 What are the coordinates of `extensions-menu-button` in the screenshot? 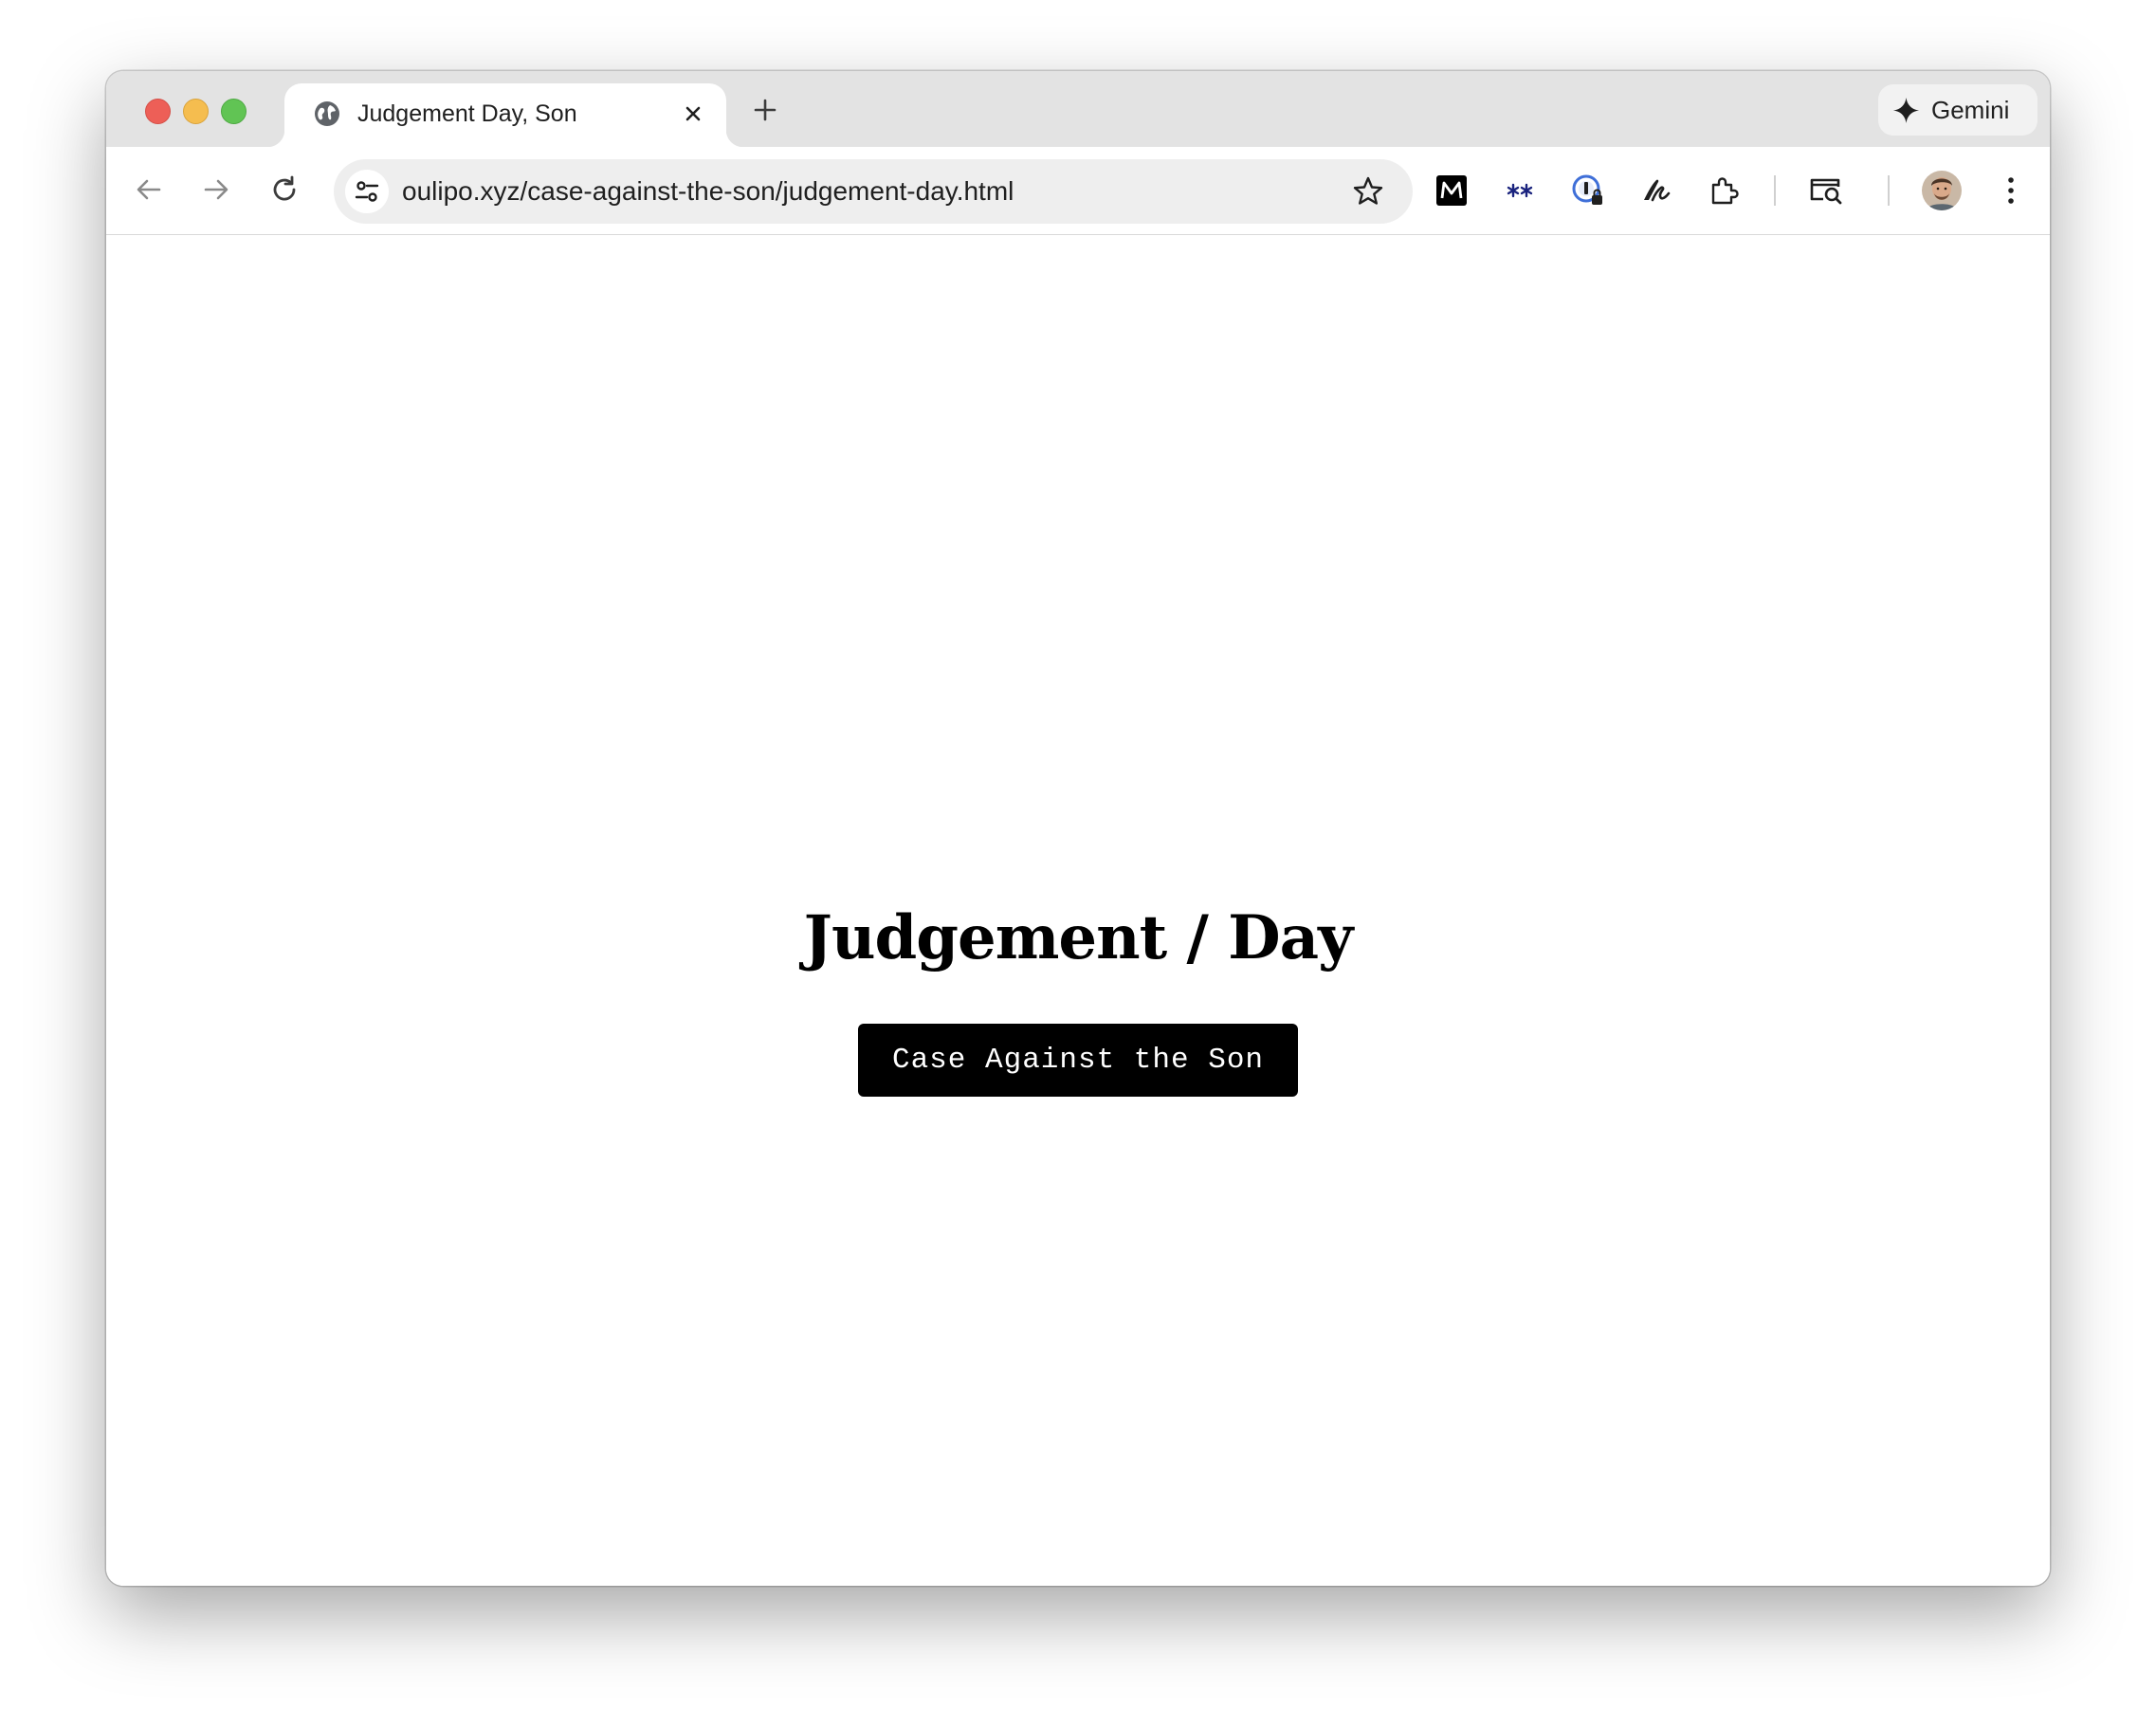 It's located at (1725, 191).